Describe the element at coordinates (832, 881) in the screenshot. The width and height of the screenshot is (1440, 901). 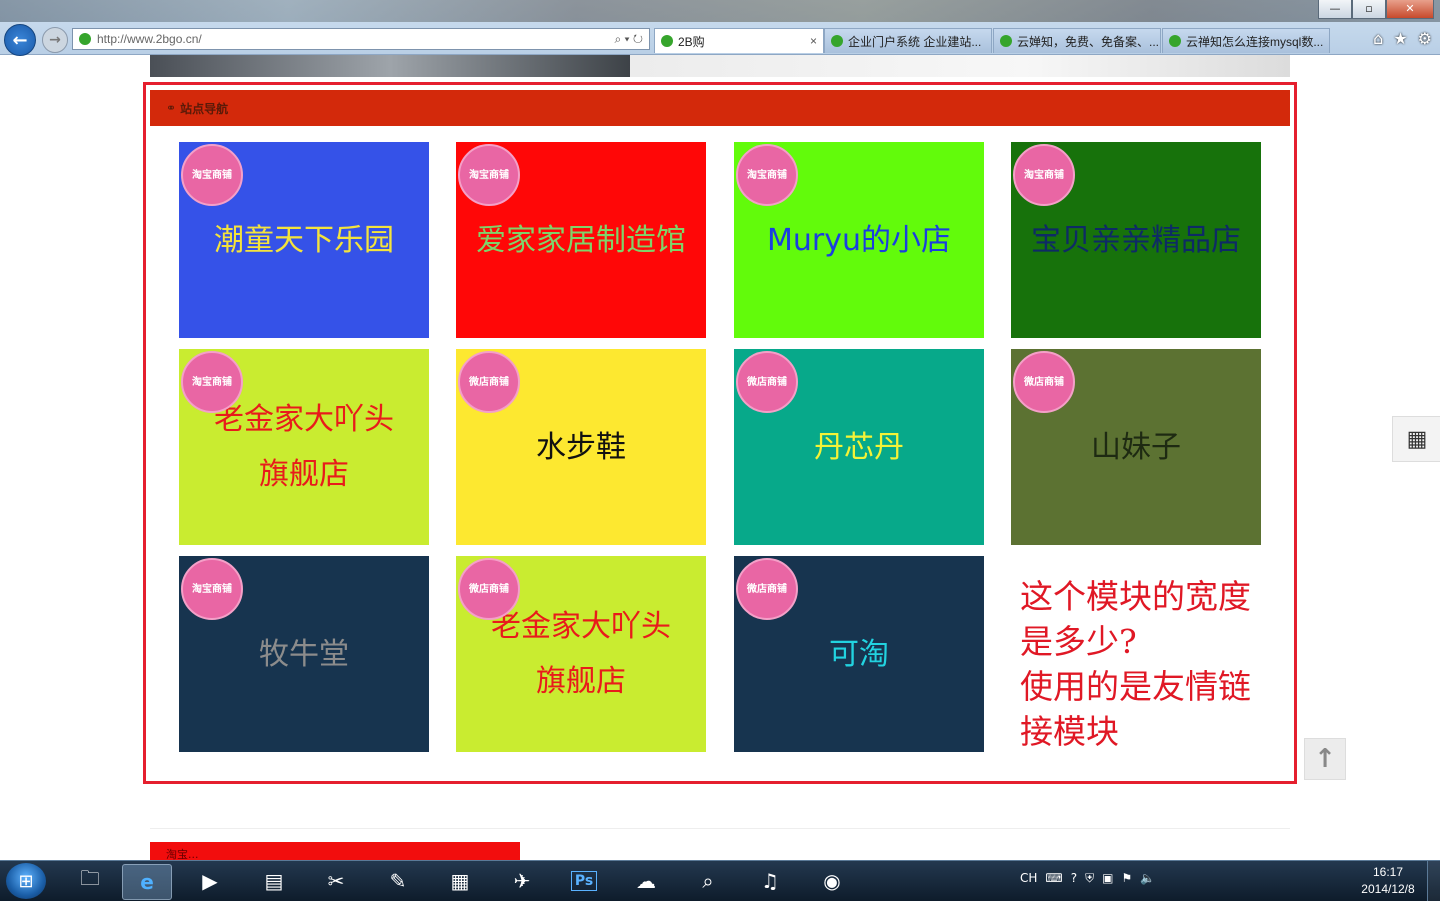
I see `browser2-taskbar-button: ◉` at that location.